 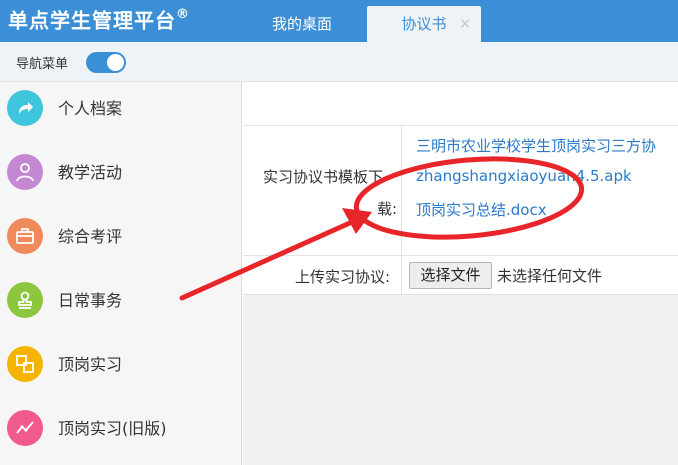 What do you see at coordinates (115, 62) in the screenshot?
I see `toggle-knob` at bounding box center [115, 62].